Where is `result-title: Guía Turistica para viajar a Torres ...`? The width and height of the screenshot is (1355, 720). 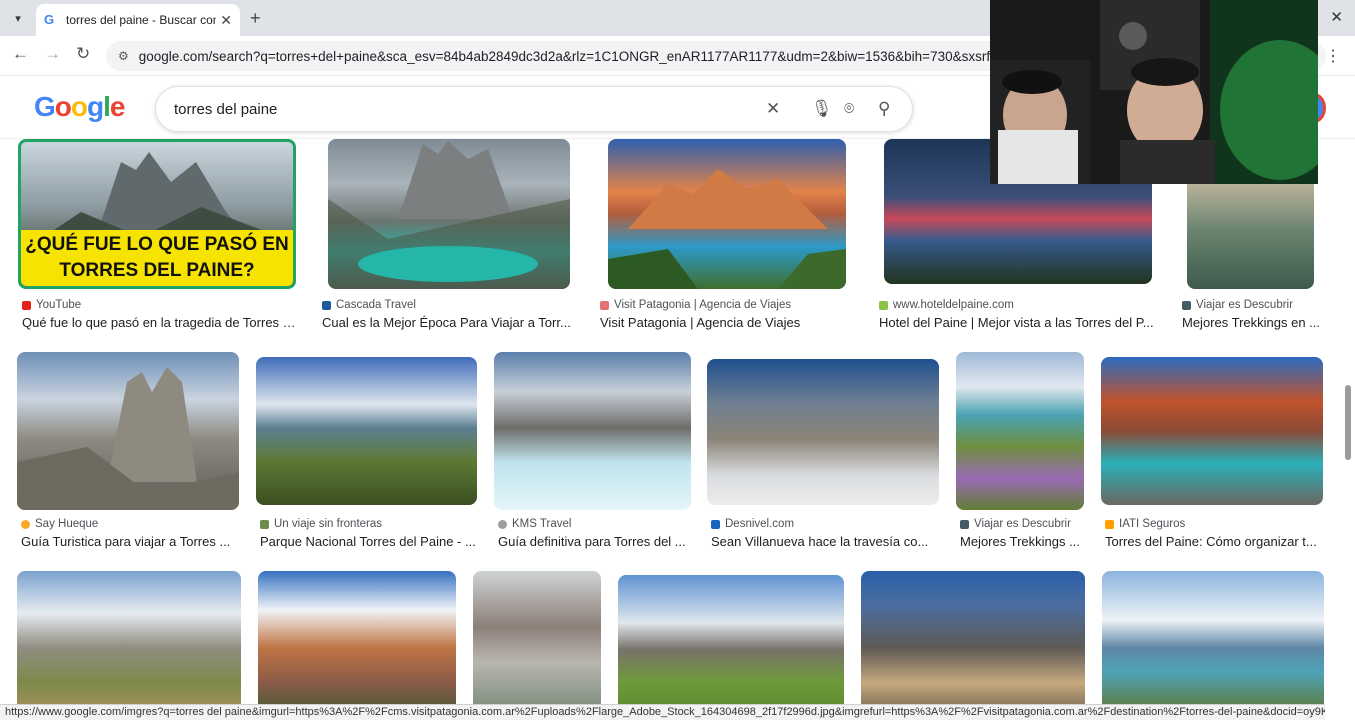
result-title: Guía Turistica para viajar a Torres ... is located at coordinates (128, 541).